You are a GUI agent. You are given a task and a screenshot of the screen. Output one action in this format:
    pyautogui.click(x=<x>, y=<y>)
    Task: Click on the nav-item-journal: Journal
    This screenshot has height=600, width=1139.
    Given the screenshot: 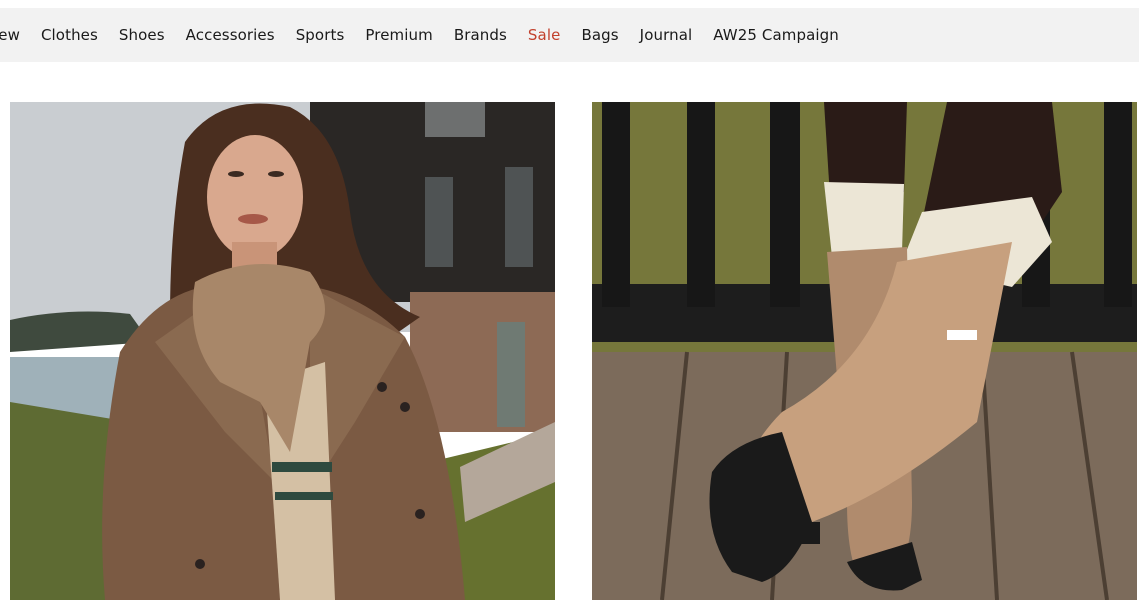 What is the action you would take?
    pyautogui.click(x=666, y=35)
    